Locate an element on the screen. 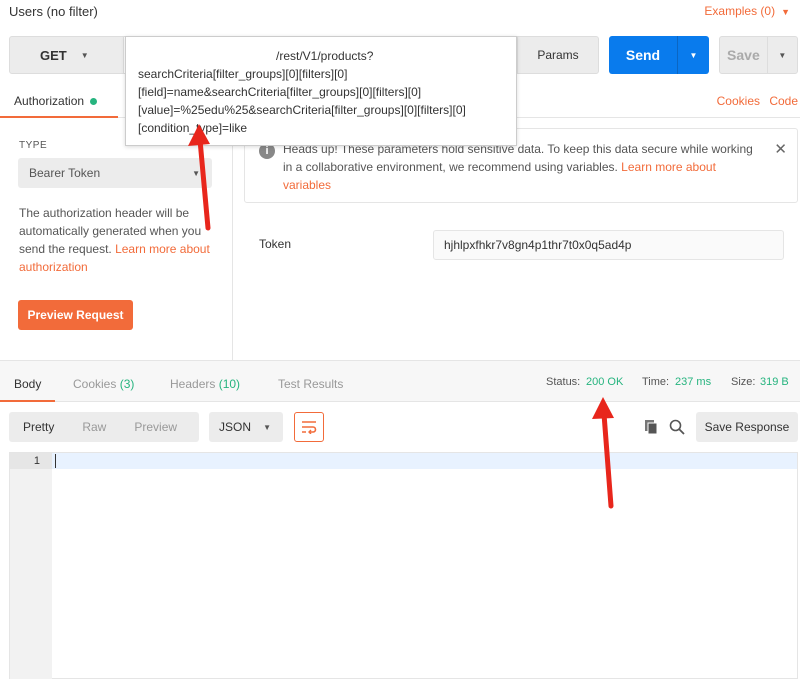 The width and height of the screenshot is (800, 679). close-icon: ✕ is located at coordinates (780, 149).